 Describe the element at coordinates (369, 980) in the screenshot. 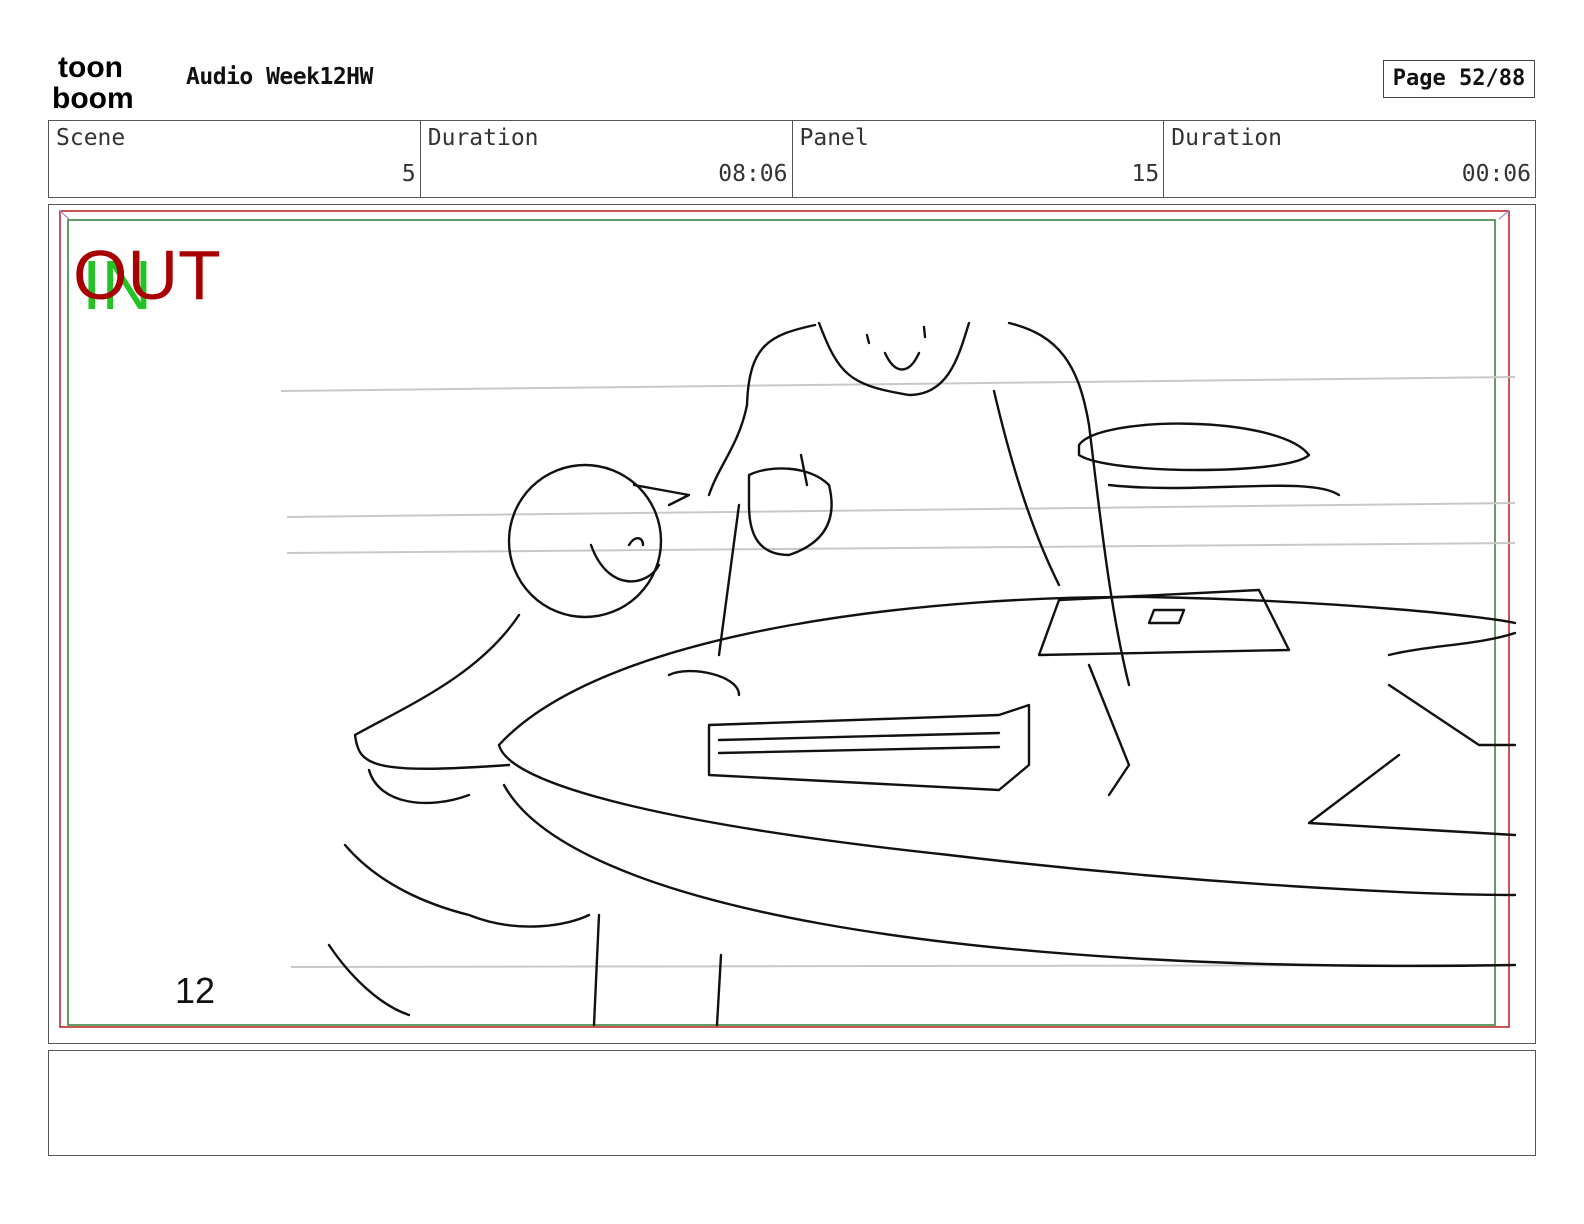

I see `child-foot` at that location.